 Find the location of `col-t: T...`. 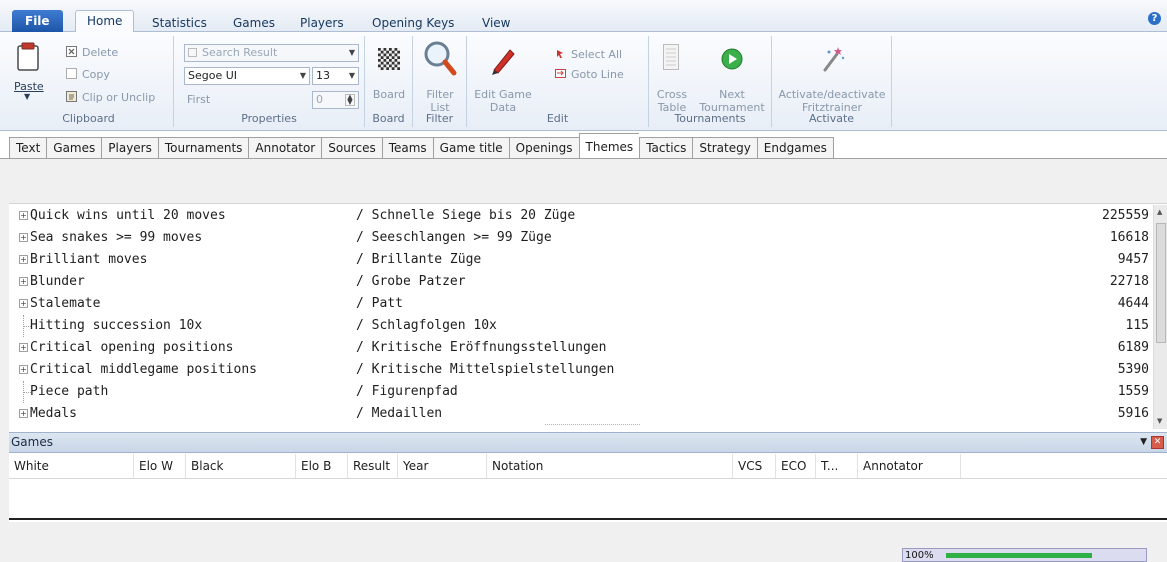

col-t: T... is located at coordinates (837, 466).